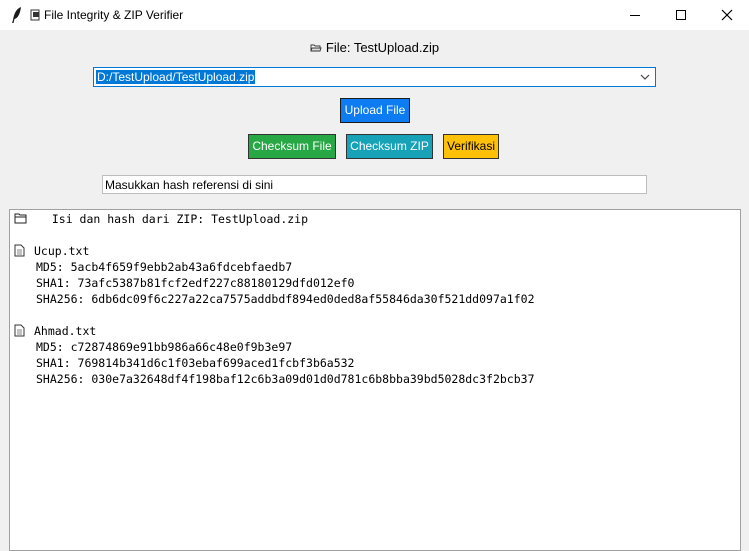 The image size is (749, 551). Describe the element at coordinates (645, 77) in the screenshot. I see `chevron-down-icon` at that location.